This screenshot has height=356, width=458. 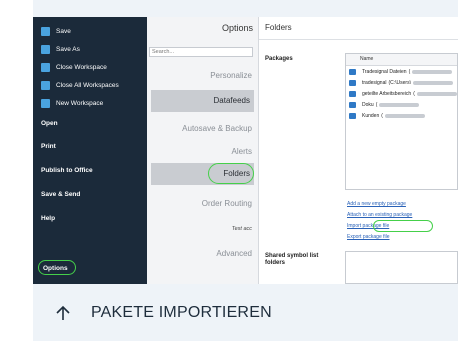 What do you see at coordinates (368, 104) in the screenshot?
I see `package-name: Doku` at bounding box center [368, 104].